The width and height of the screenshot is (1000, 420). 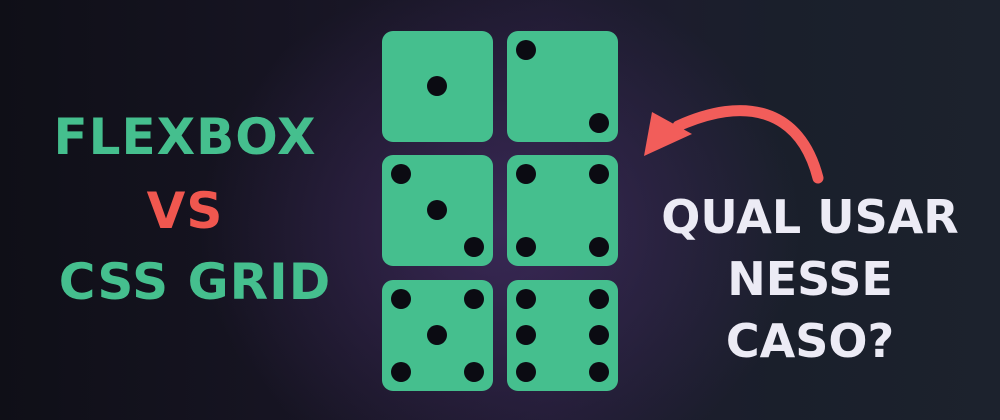 I want to click on die-three, so click(x=437, y=210).